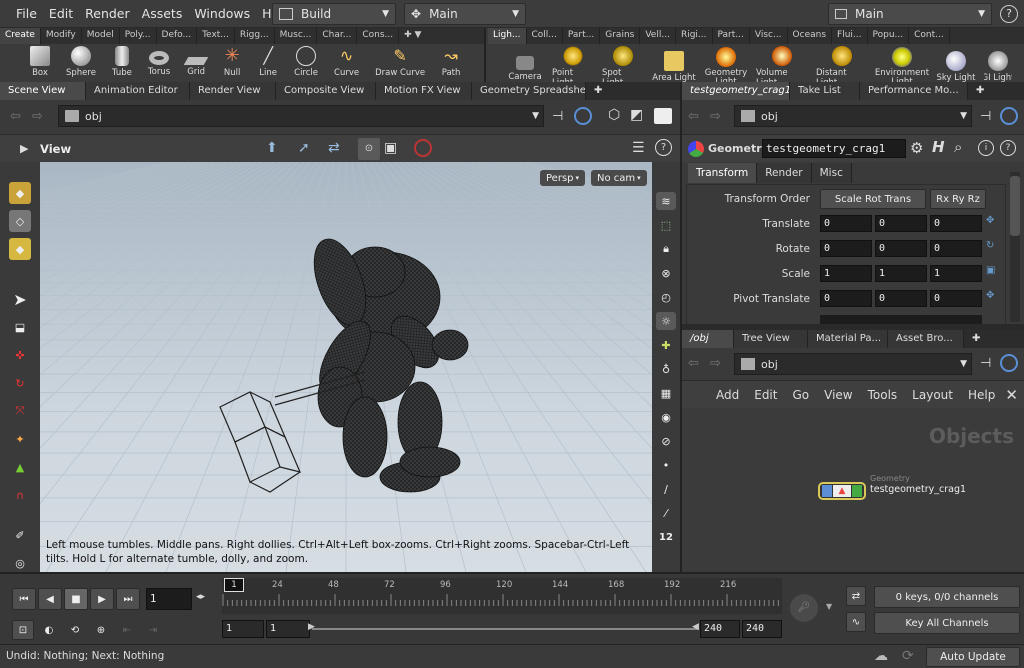 The width and height of the screenshot is (1024, 668). I want to click on select-points-icon: ◆, so click(20, 193).